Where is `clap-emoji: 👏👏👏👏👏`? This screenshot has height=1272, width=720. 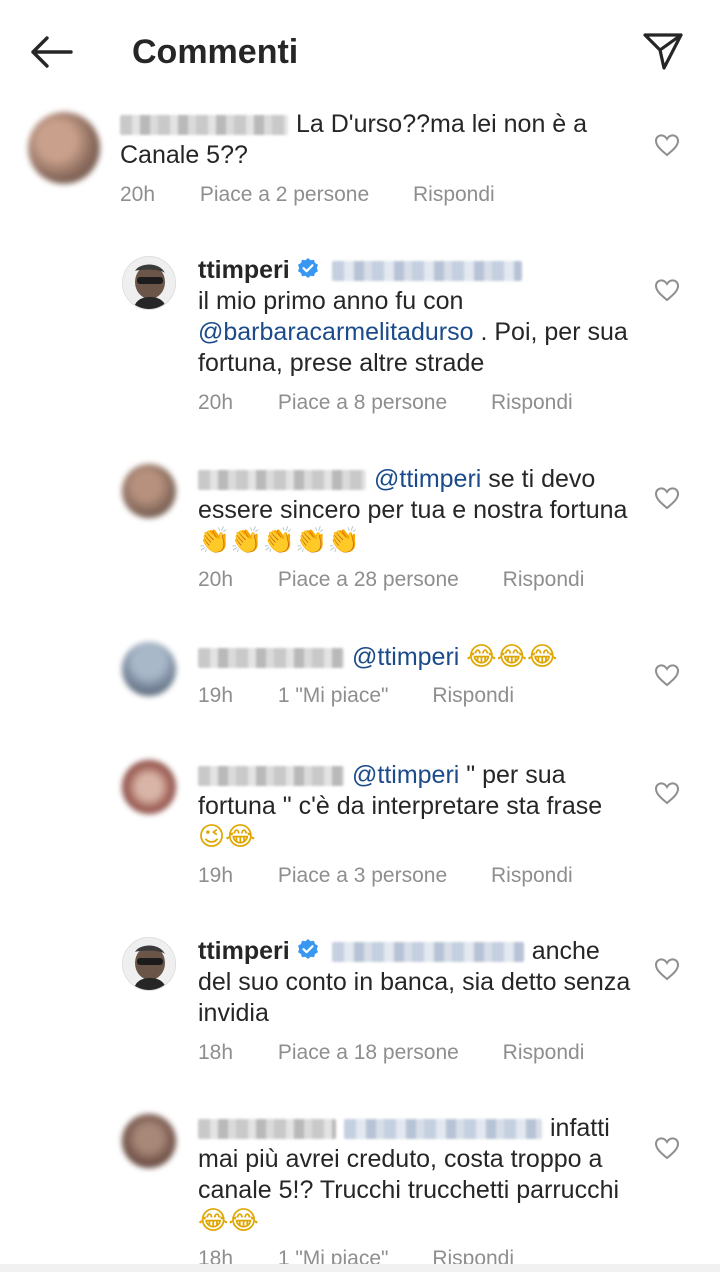
clap-emoji: 👏👏👏👏👏 is located at coordinates (279, 541).